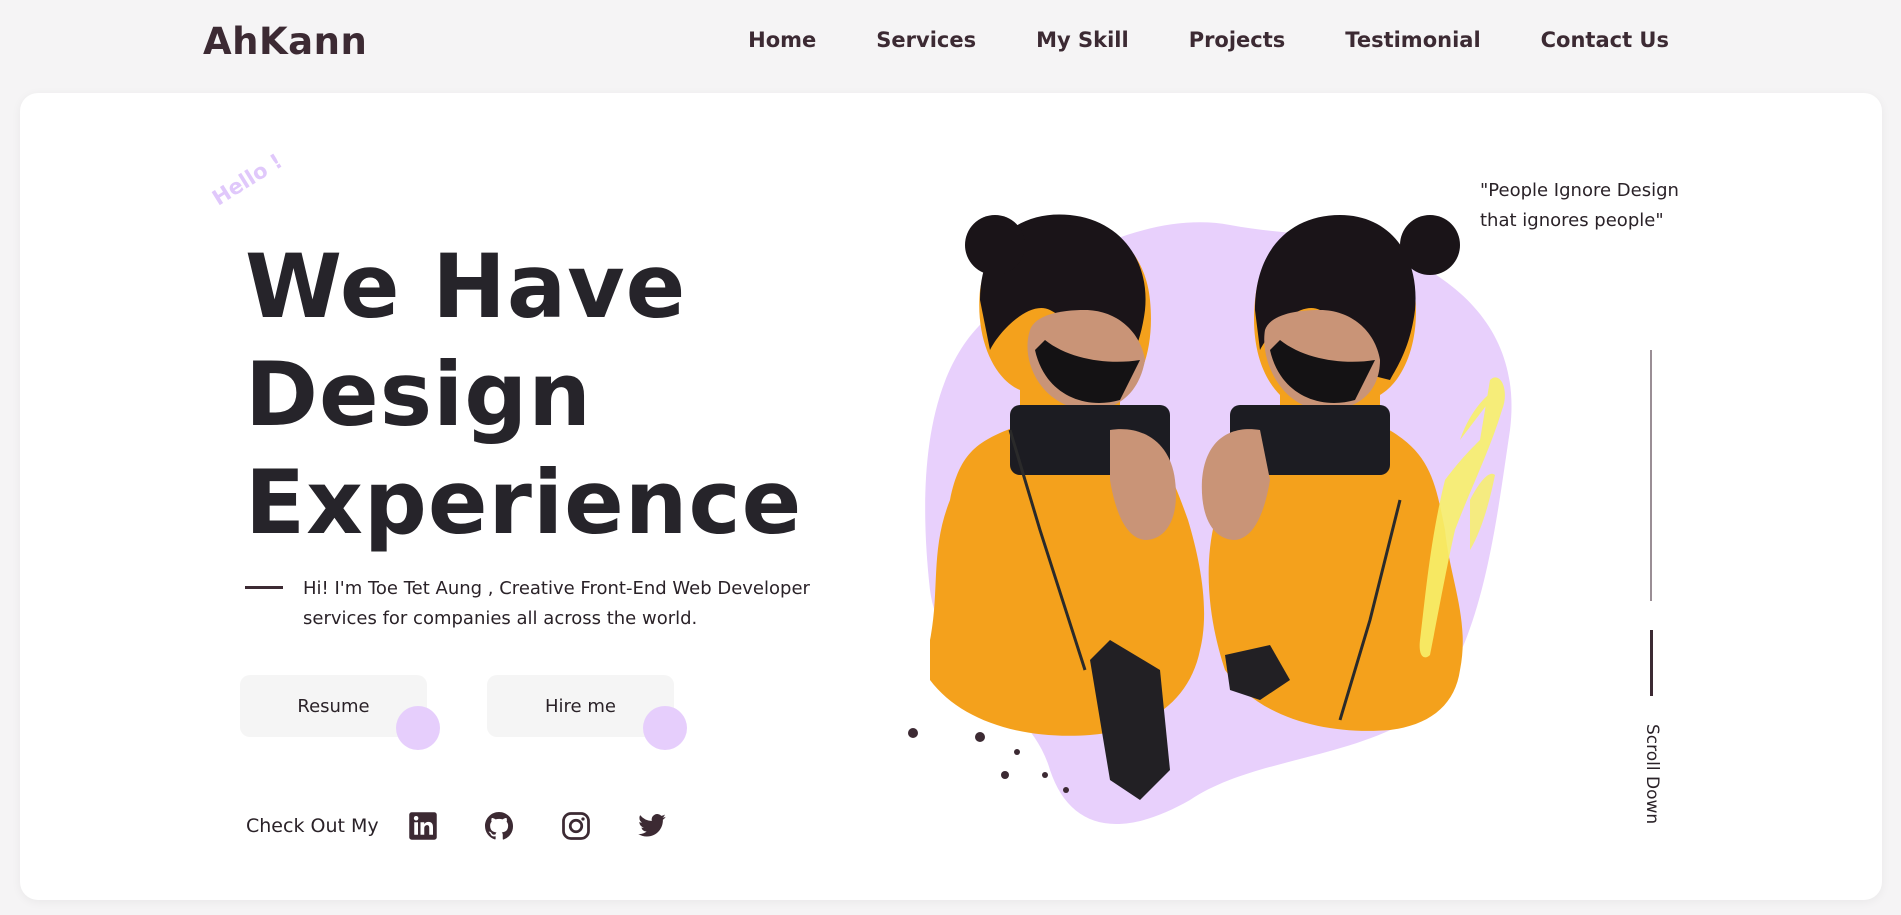 The height and width of the screenshot is (915, 1901). I want to click on nav-services: Services, so click(926, 40).